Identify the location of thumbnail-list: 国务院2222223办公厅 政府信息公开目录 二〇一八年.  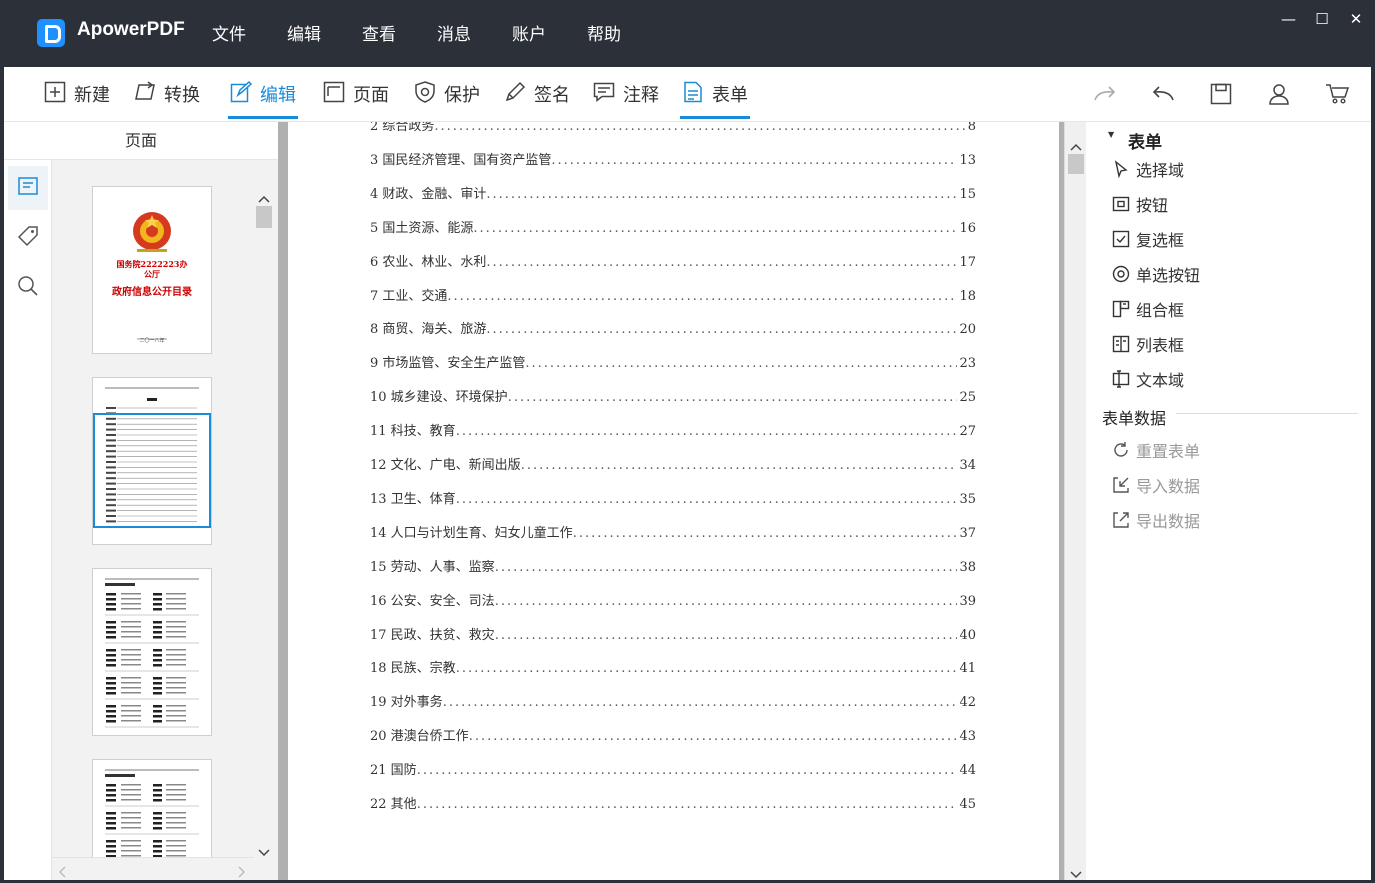
(153, 508).